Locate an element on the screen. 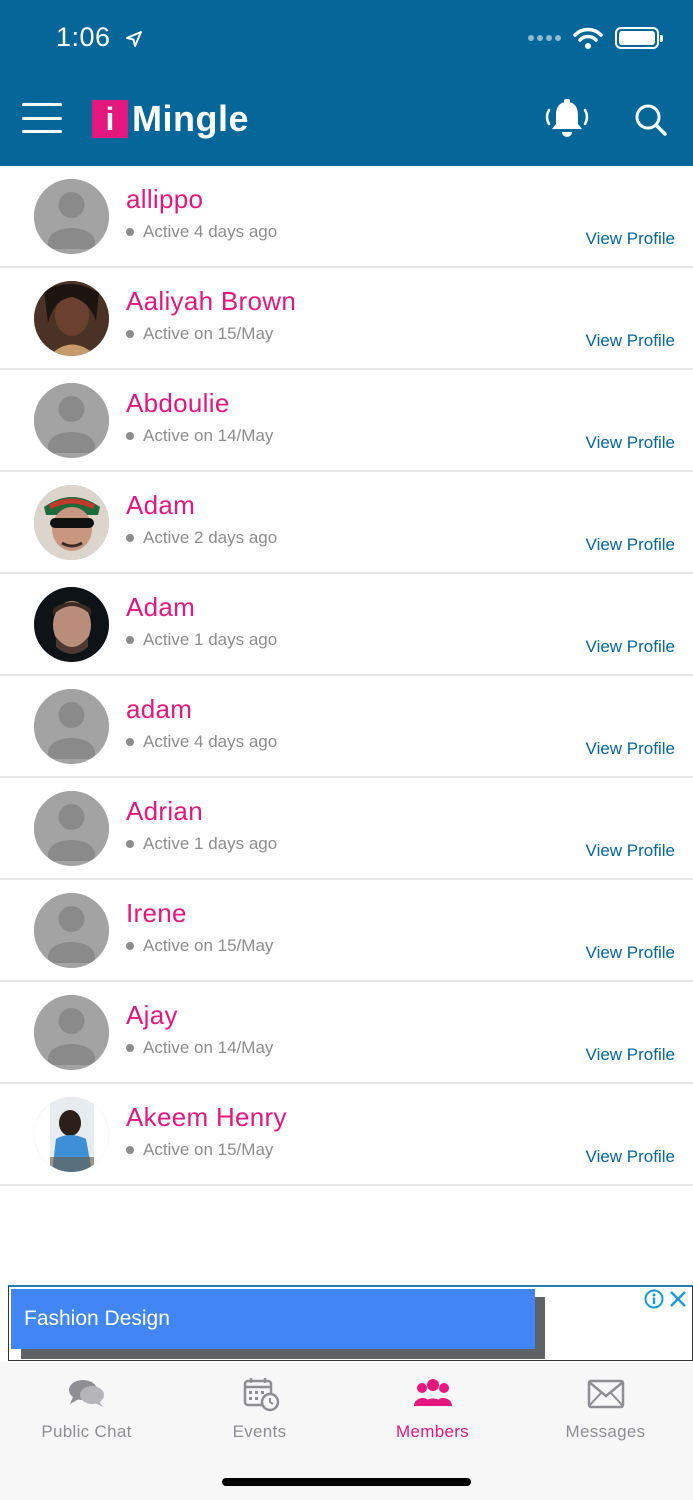 The image size is (693, 1500). tab-label: Members is located at coordinates (432, 1431).